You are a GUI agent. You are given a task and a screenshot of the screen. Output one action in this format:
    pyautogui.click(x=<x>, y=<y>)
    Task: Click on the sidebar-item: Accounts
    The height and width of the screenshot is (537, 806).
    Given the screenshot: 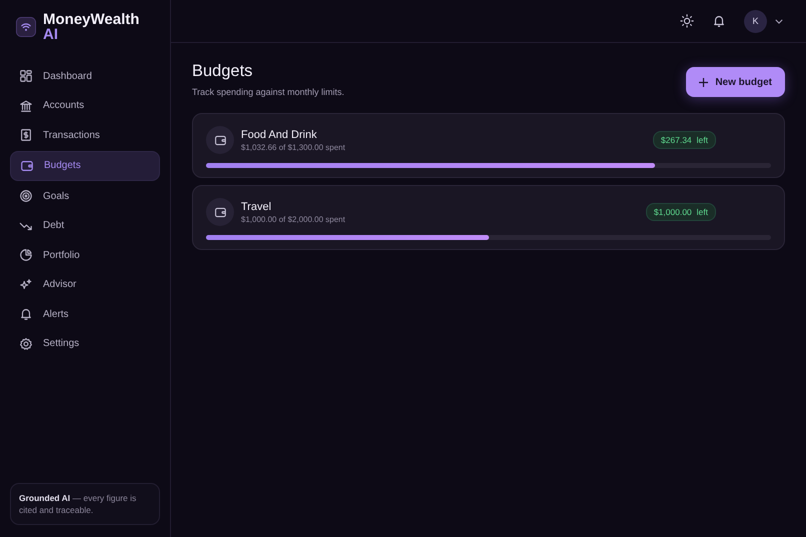 What is the action you would take?
    pyautogui.click(x=85, y=106)
    